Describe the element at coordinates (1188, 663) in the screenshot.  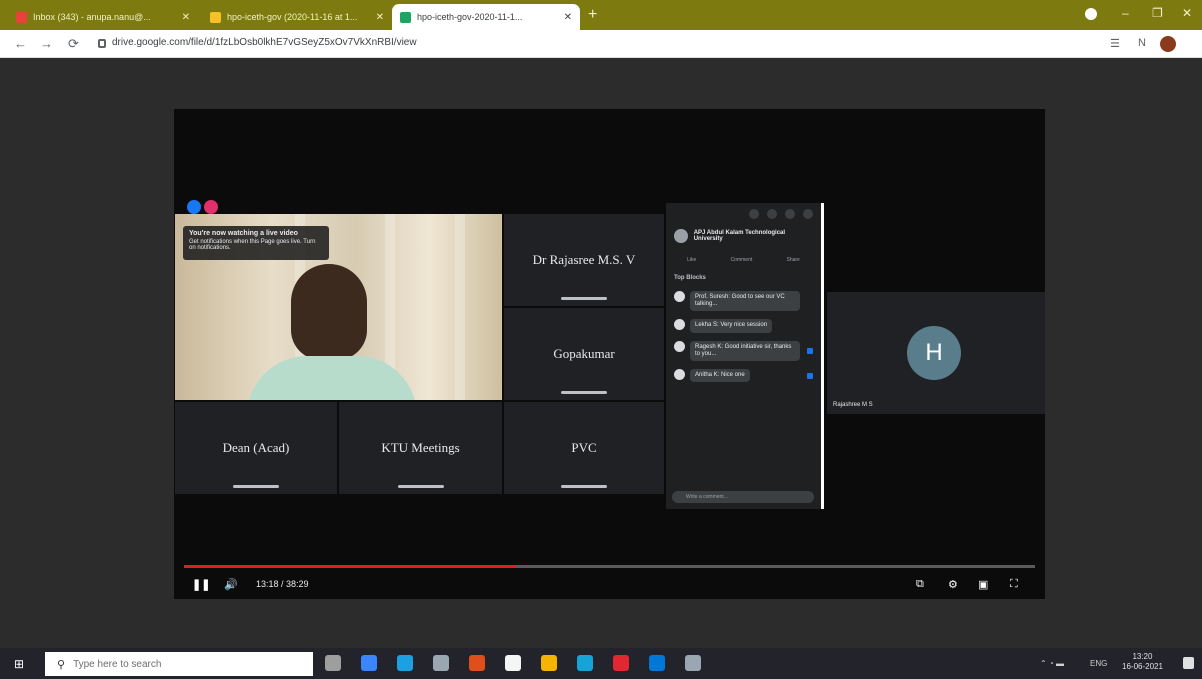
I see `notification-icon` at that location.